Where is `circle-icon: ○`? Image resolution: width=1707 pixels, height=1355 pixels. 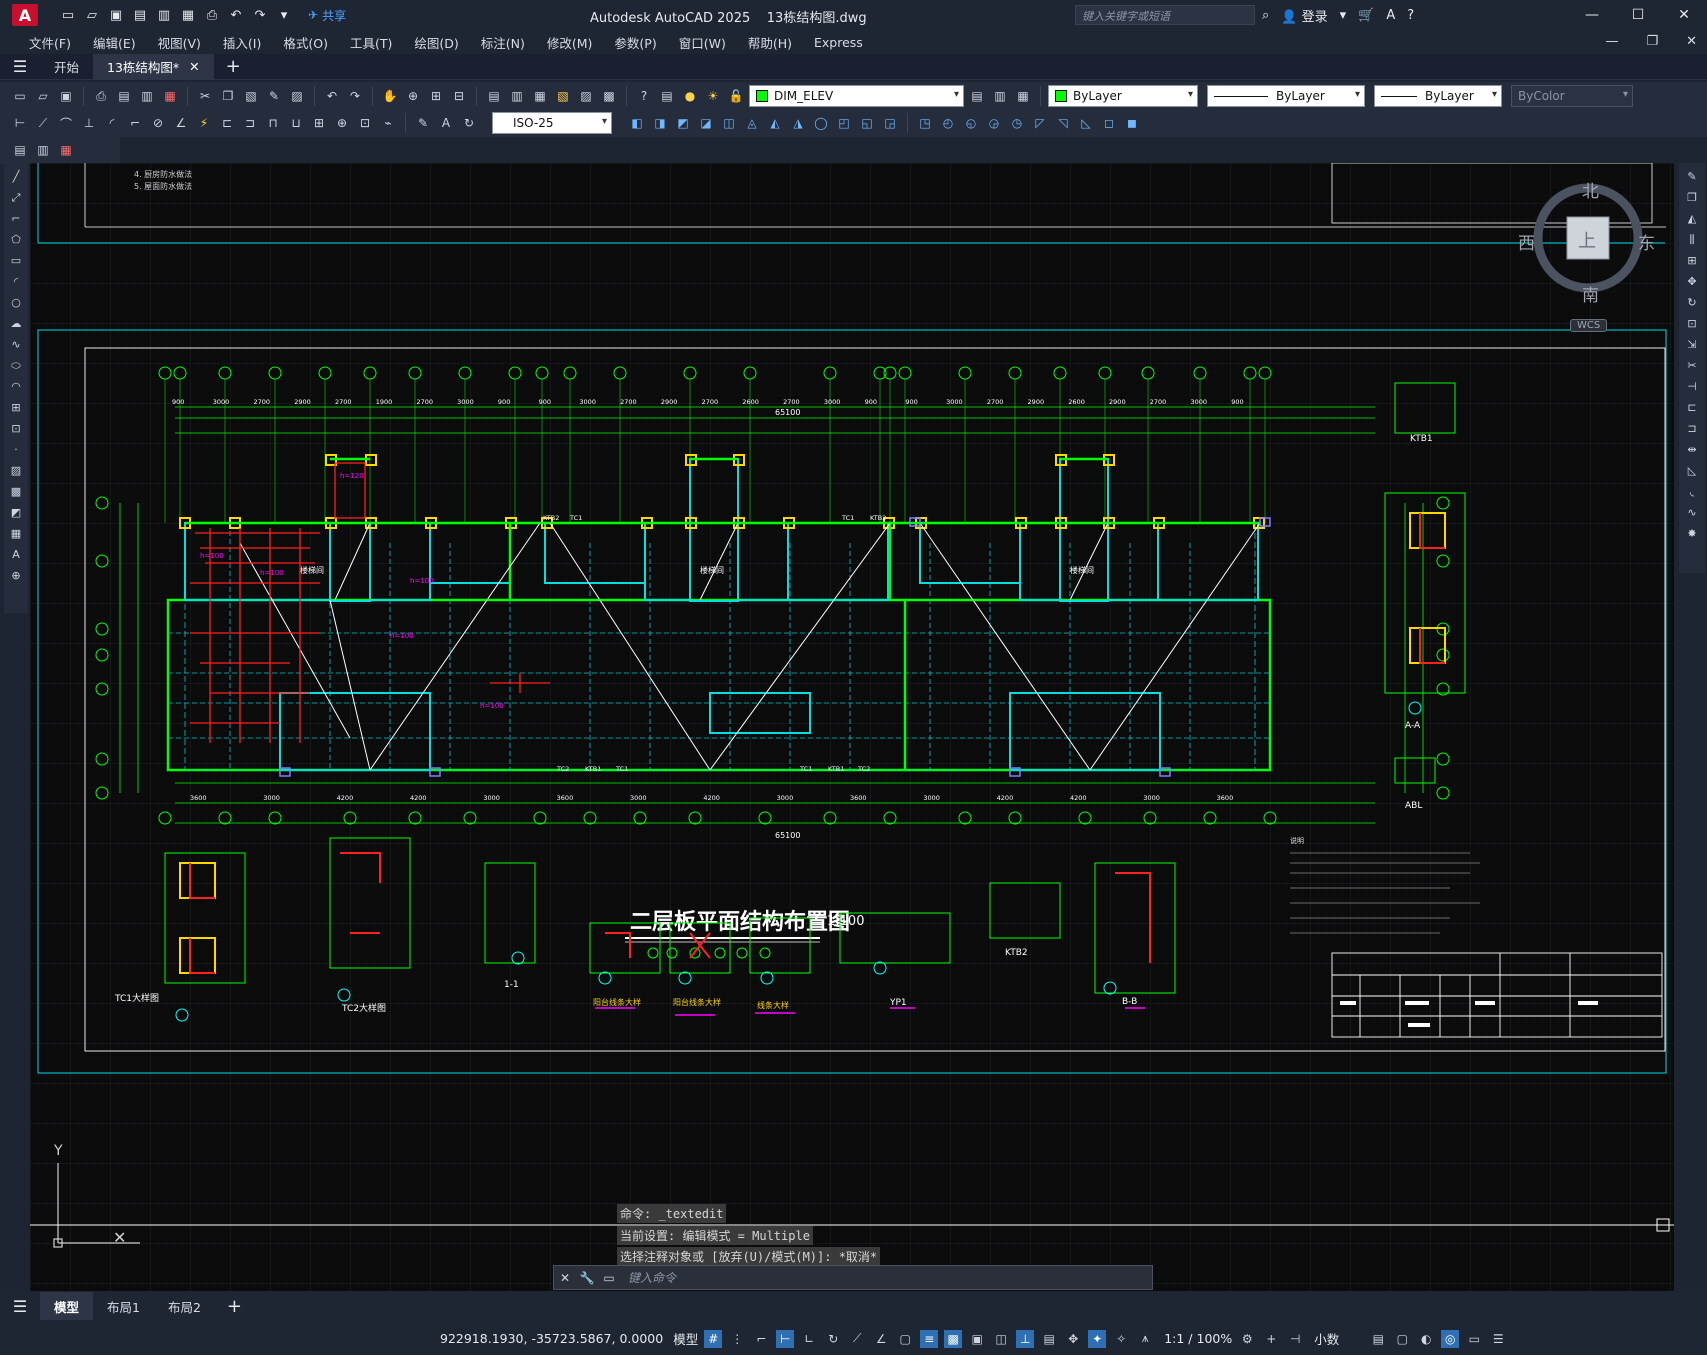
circle-icon: ○ is located at coordinates (16, 302).